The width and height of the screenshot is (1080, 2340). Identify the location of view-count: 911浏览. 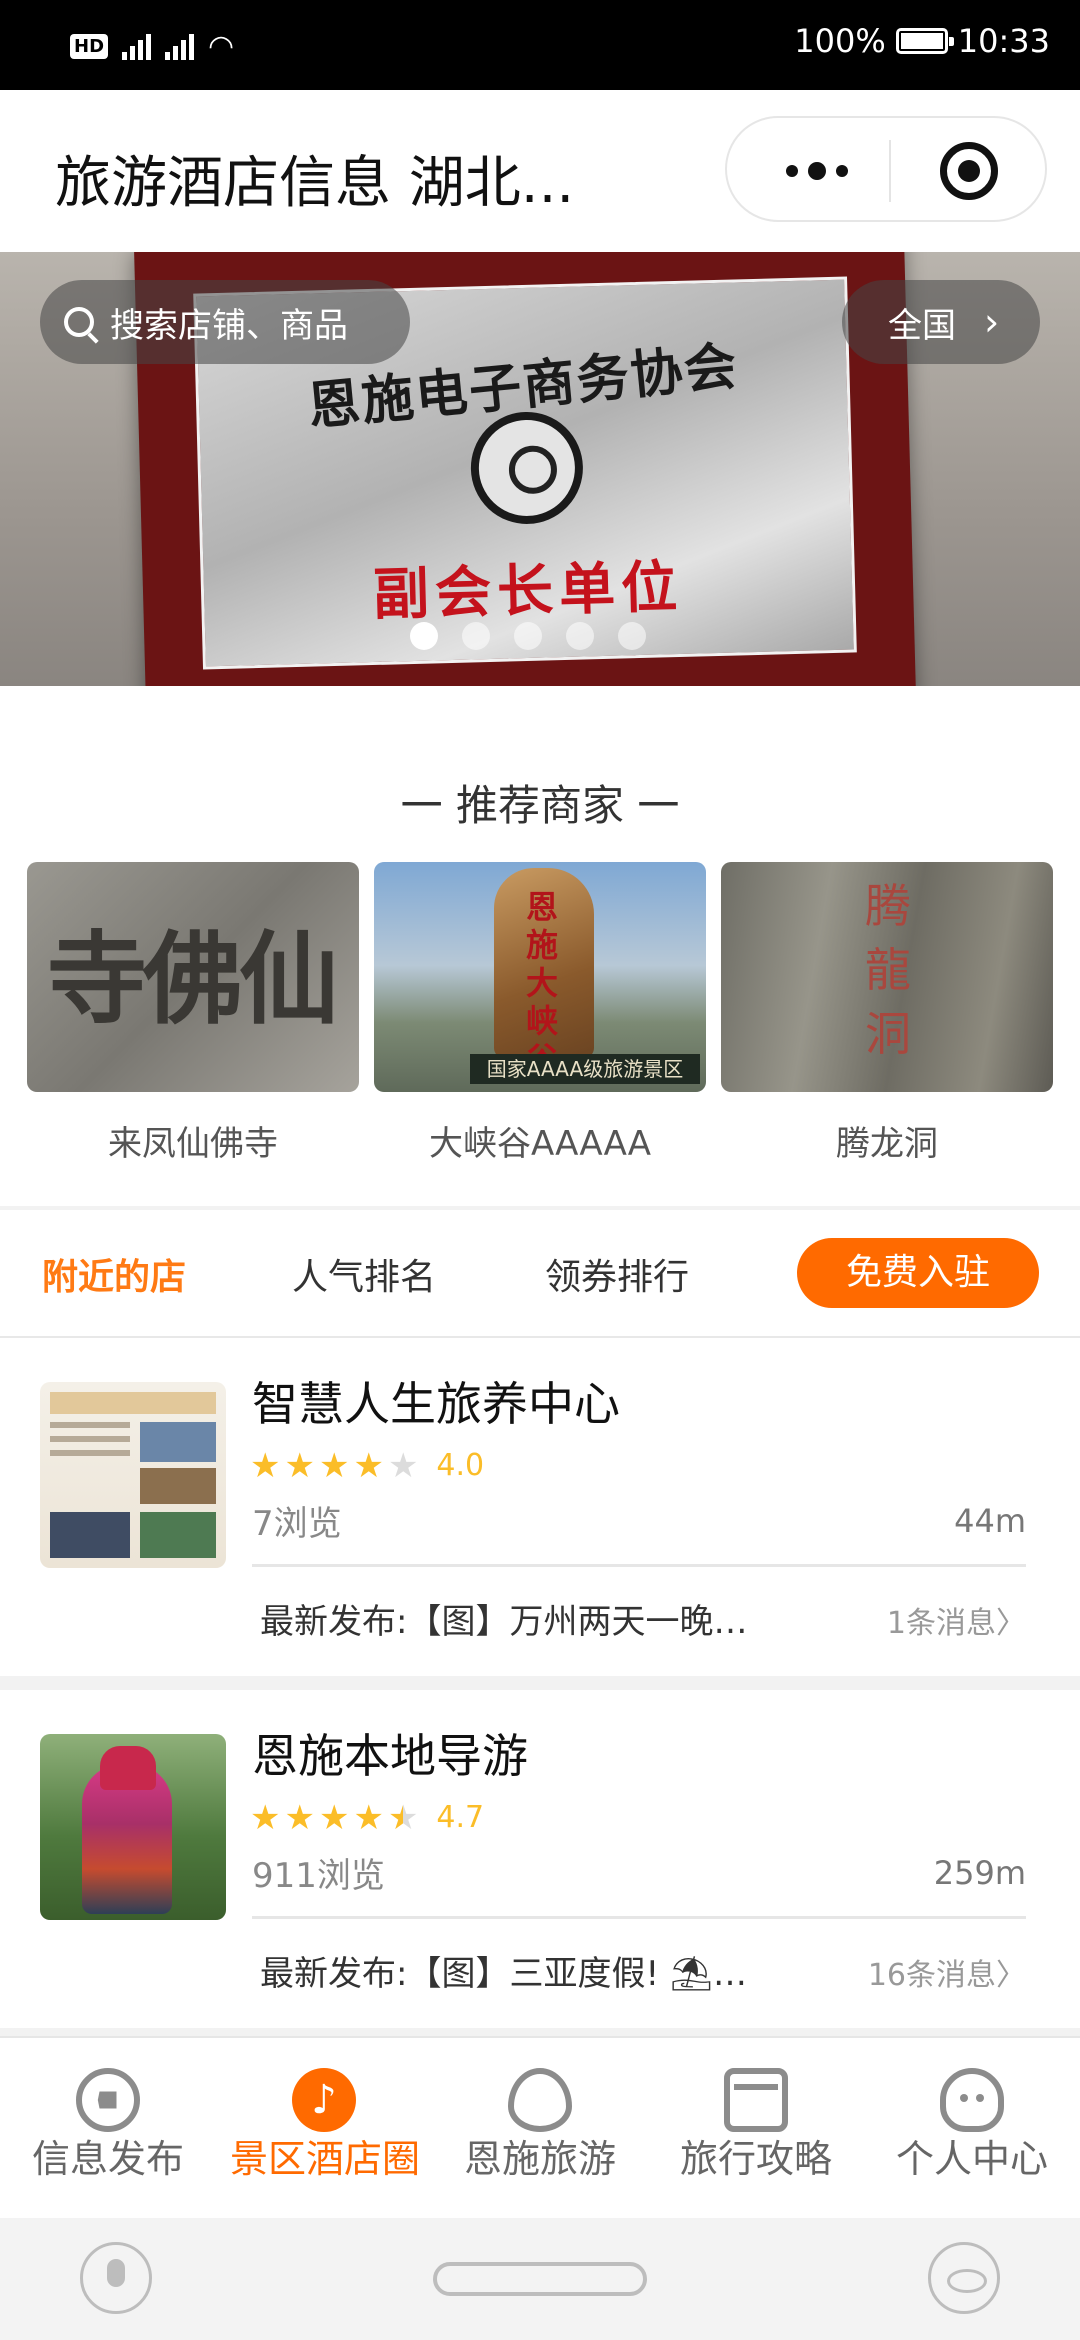
(318, 1876).